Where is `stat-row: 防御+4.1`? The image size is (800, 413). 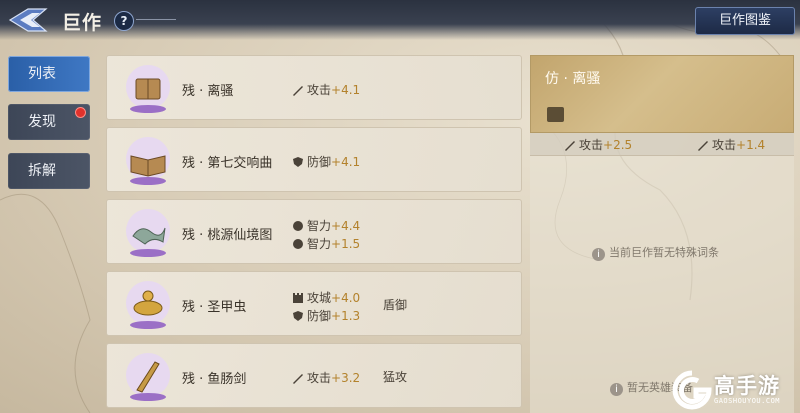
stat-row: 防御+4.1 is located at coordinates (326, 161).